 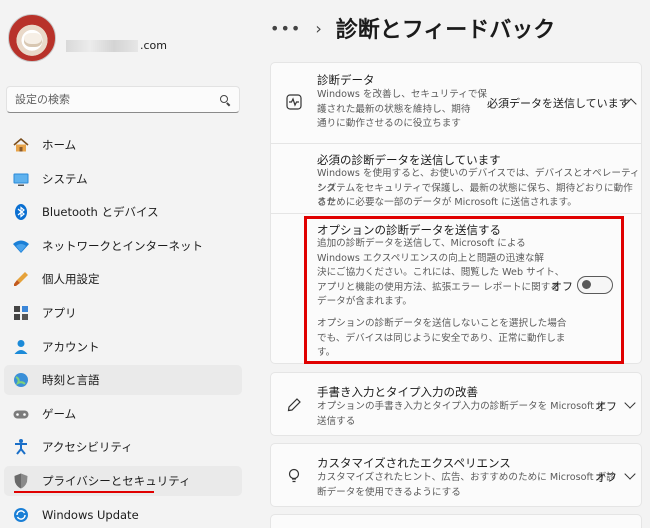 I want to click on sync-icon, so click(x=21, y=515).